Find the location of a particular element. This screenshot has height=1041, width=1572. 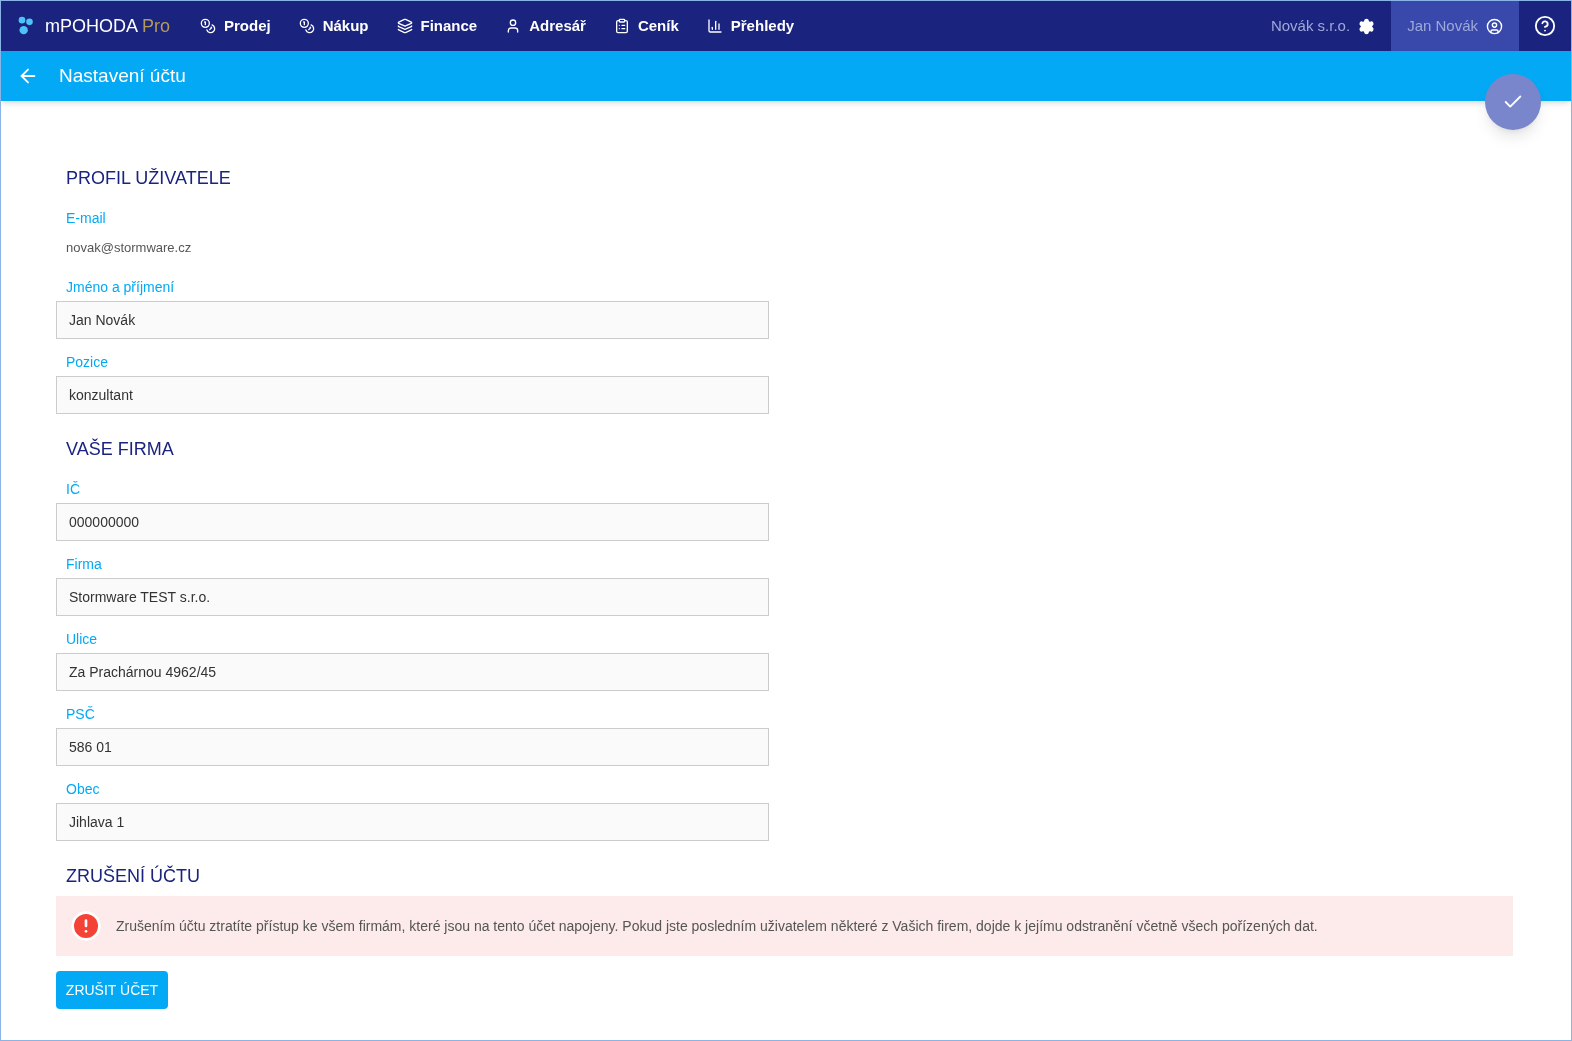

input-field: 000000000 is located at coordinates (412, 522).